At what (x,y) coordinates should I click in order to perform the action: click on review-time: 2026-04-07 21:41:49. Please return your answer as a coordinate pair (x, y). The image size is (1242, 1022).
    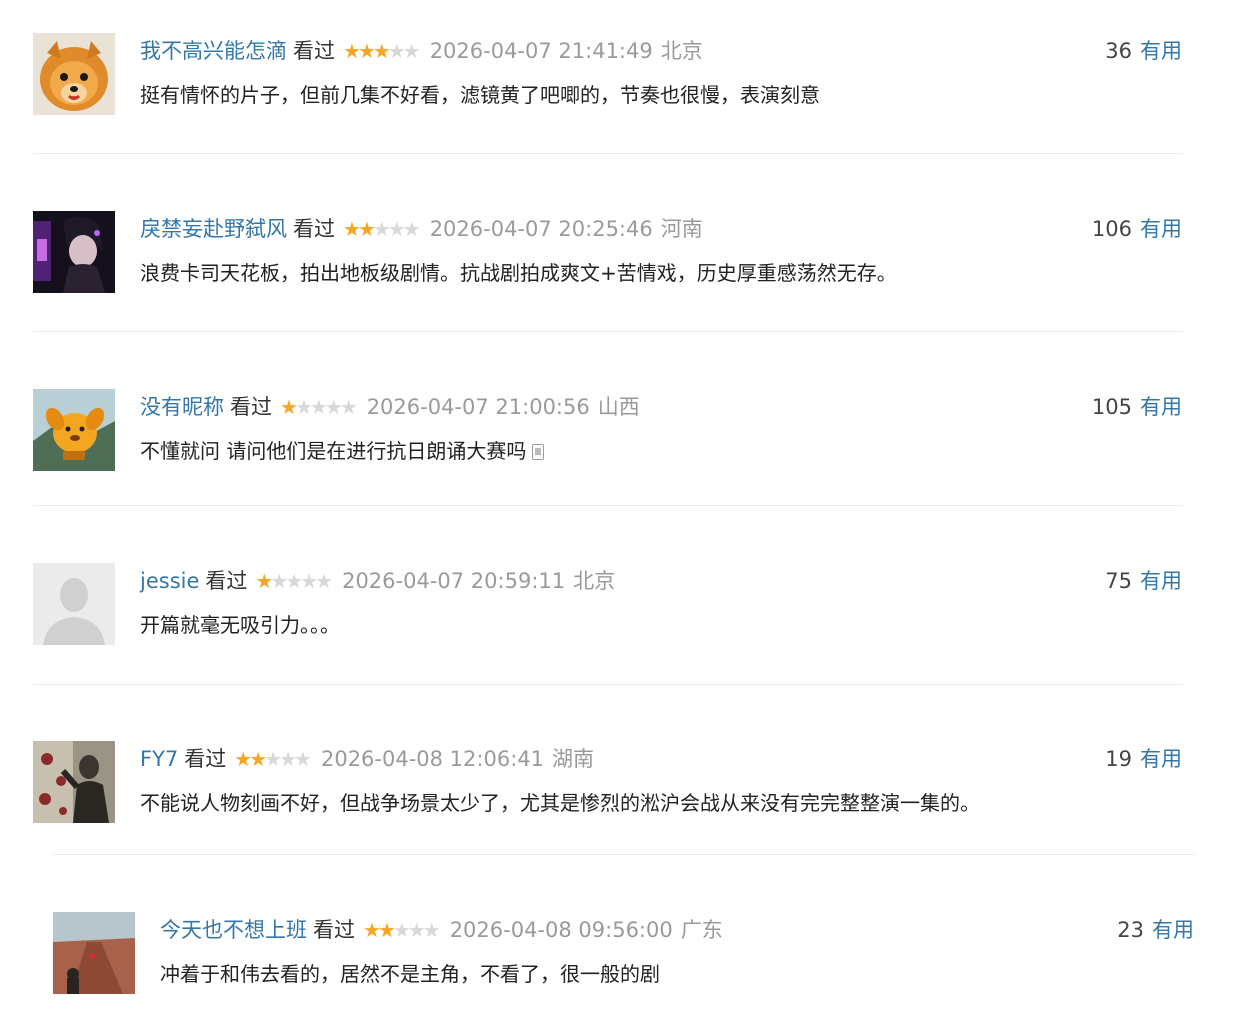
    Looking at the image, I should click on (541, 51).